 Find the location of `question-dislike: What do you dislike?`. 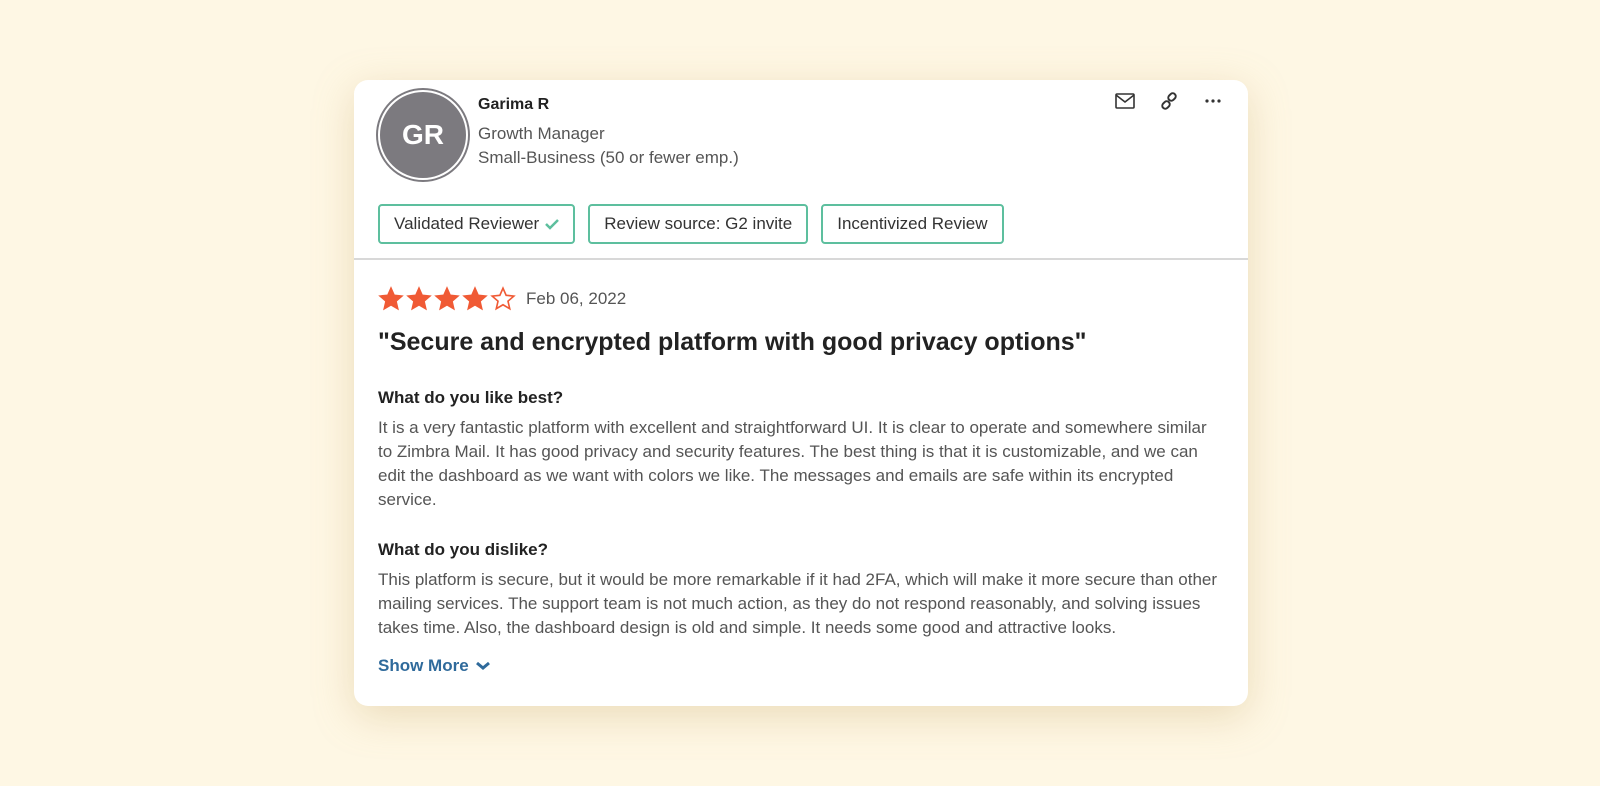

question-dislike: What do you dislike? is located at coordinates (463, 549).